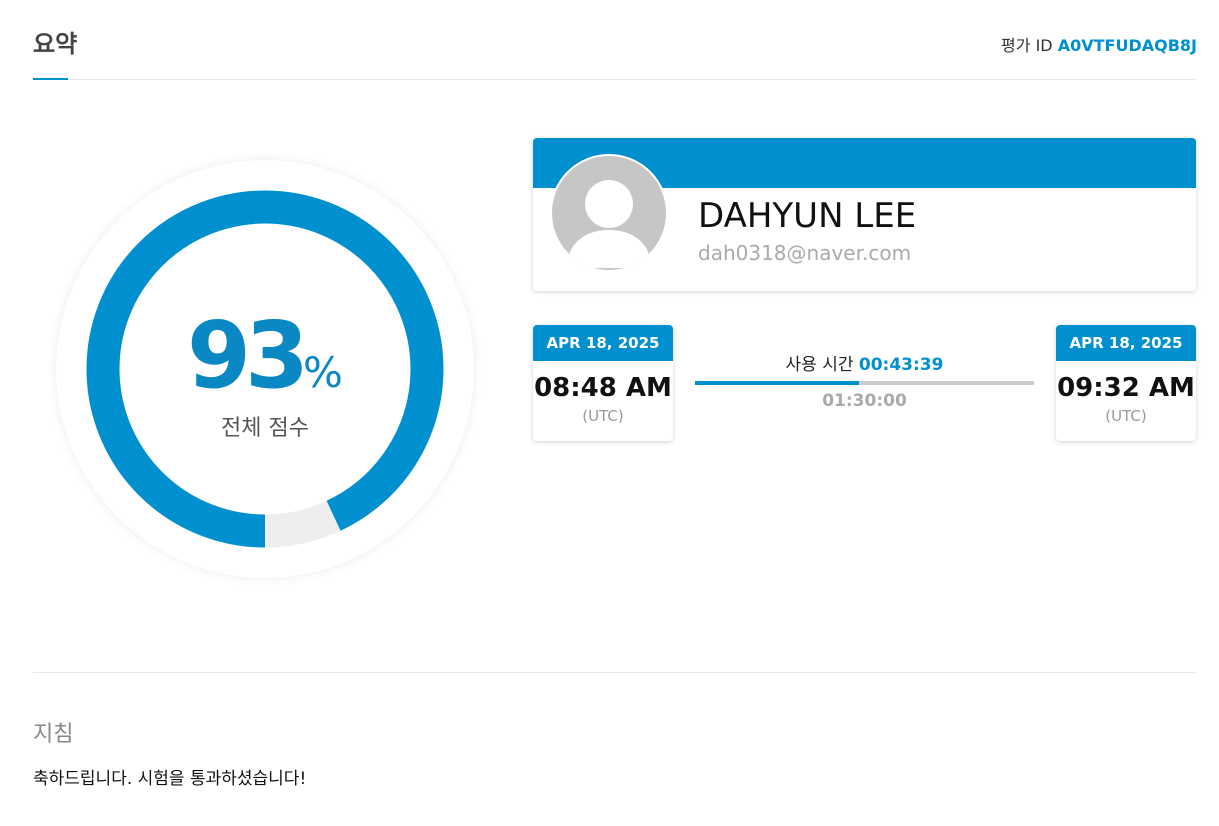 The height and width of the screenshot is (826, 1219). Describe the element at coordinates (1126, 388) in the screenshot. I see `end-time: 09:32 AM` at that location.